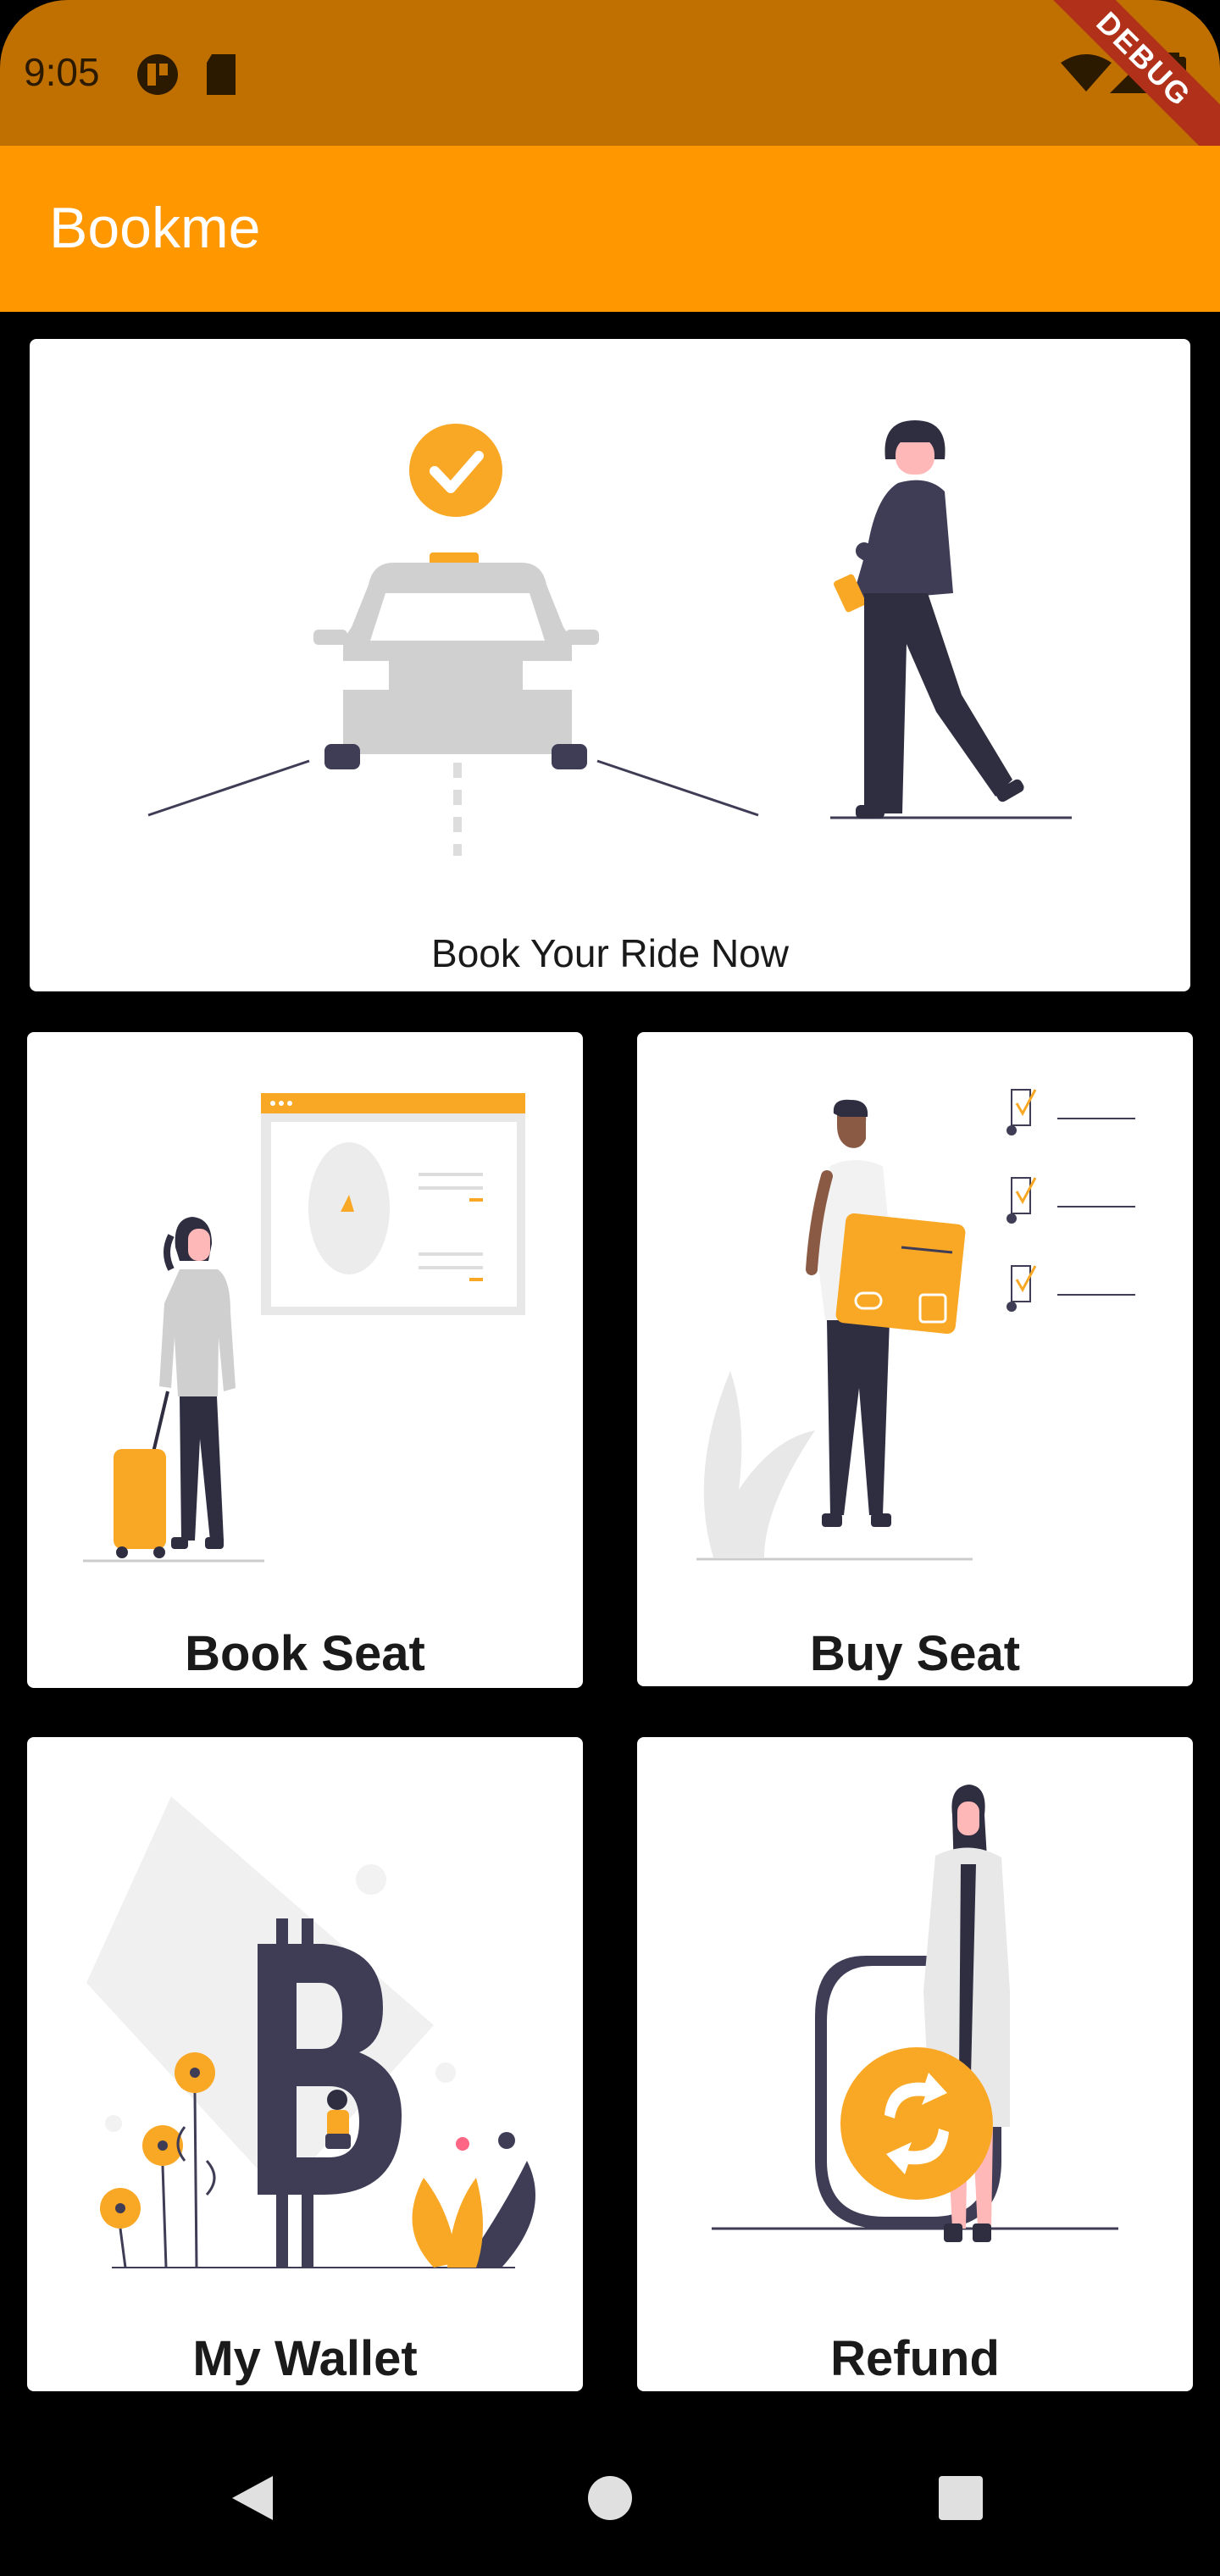 This screenshot has height=2576, width=1220. What do you see at coordinates (915, 1325) in the screenshot?
I see `payment-card-illustration` at bounding box center [915, 1325].